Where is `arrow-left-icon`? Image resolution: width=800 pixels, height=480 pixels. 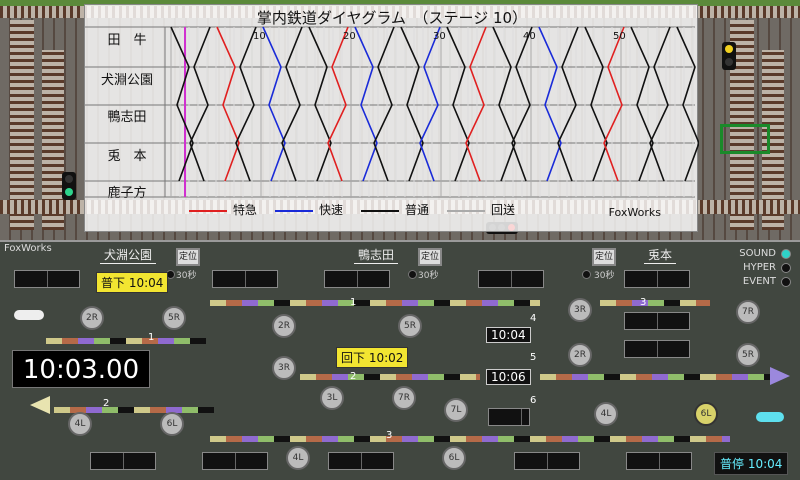 arrow-left-icon is located at coordinates (40, 405).